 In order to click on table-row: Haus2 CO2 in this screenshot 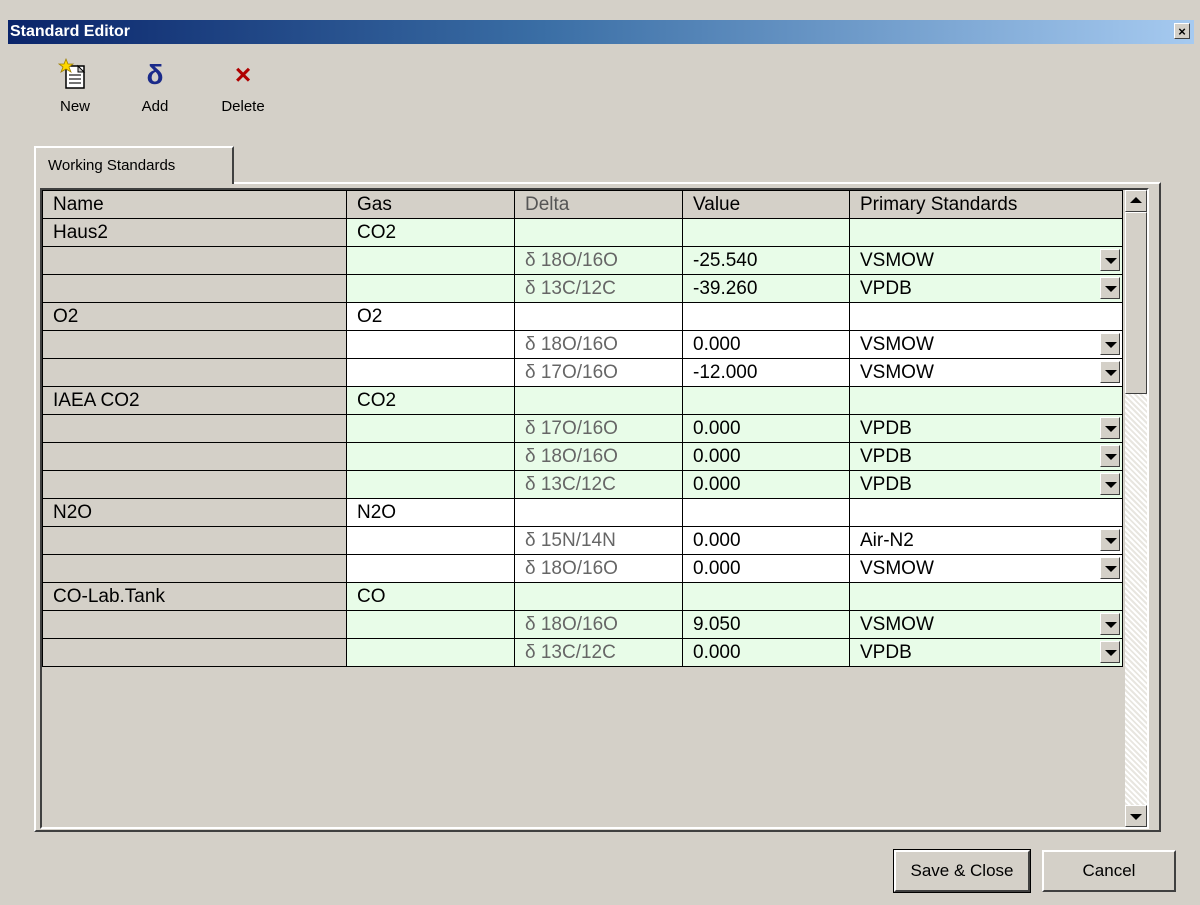, I will do `click(582, 232)`.